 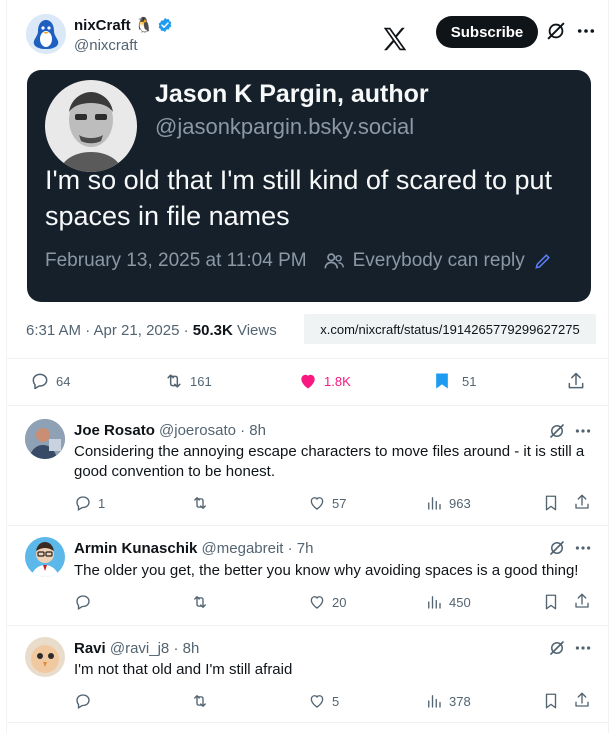 I want to click on post-time: 6:31 AM · Apr 21, 2025 ·, so click(x=109, y=330).